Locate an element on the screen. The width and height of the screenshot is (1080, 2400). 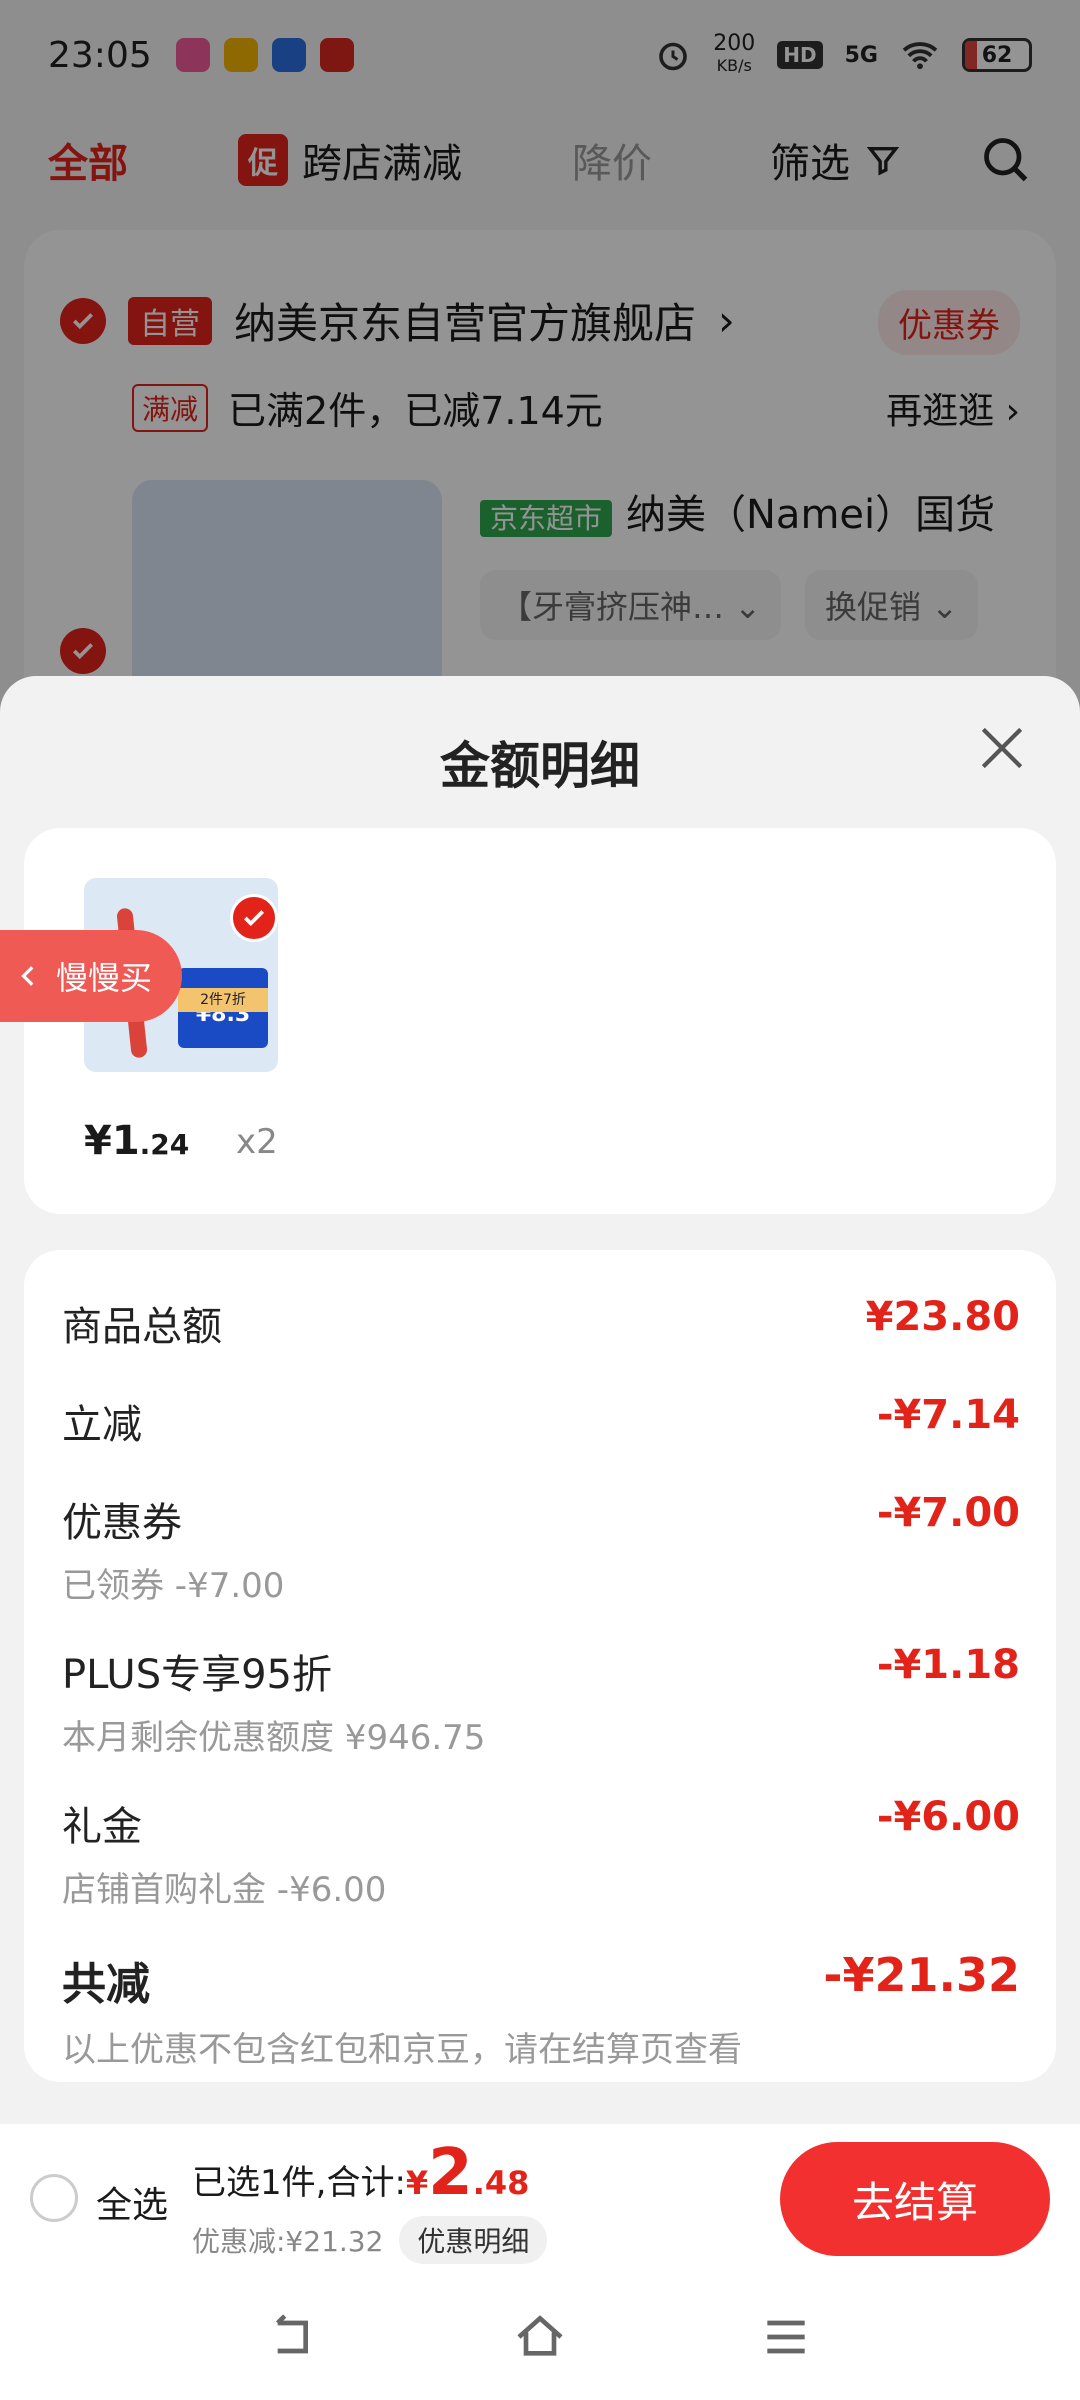
checkout-button: 去结算 is located at coordinates (915, 2199).